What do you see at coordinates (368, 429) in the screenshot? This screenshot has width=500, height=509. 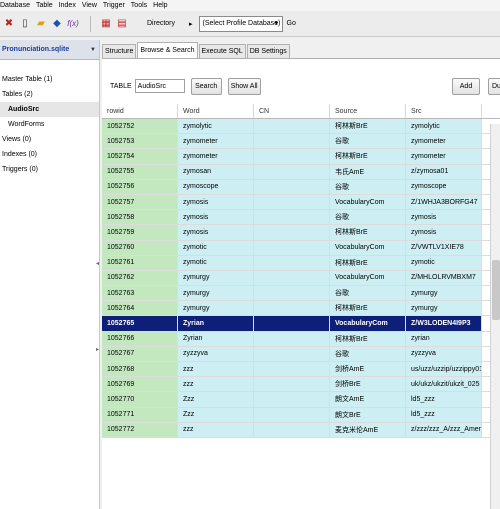 I see `cell-source: 麦克米伦AmE` at bounding box center [368, 429].